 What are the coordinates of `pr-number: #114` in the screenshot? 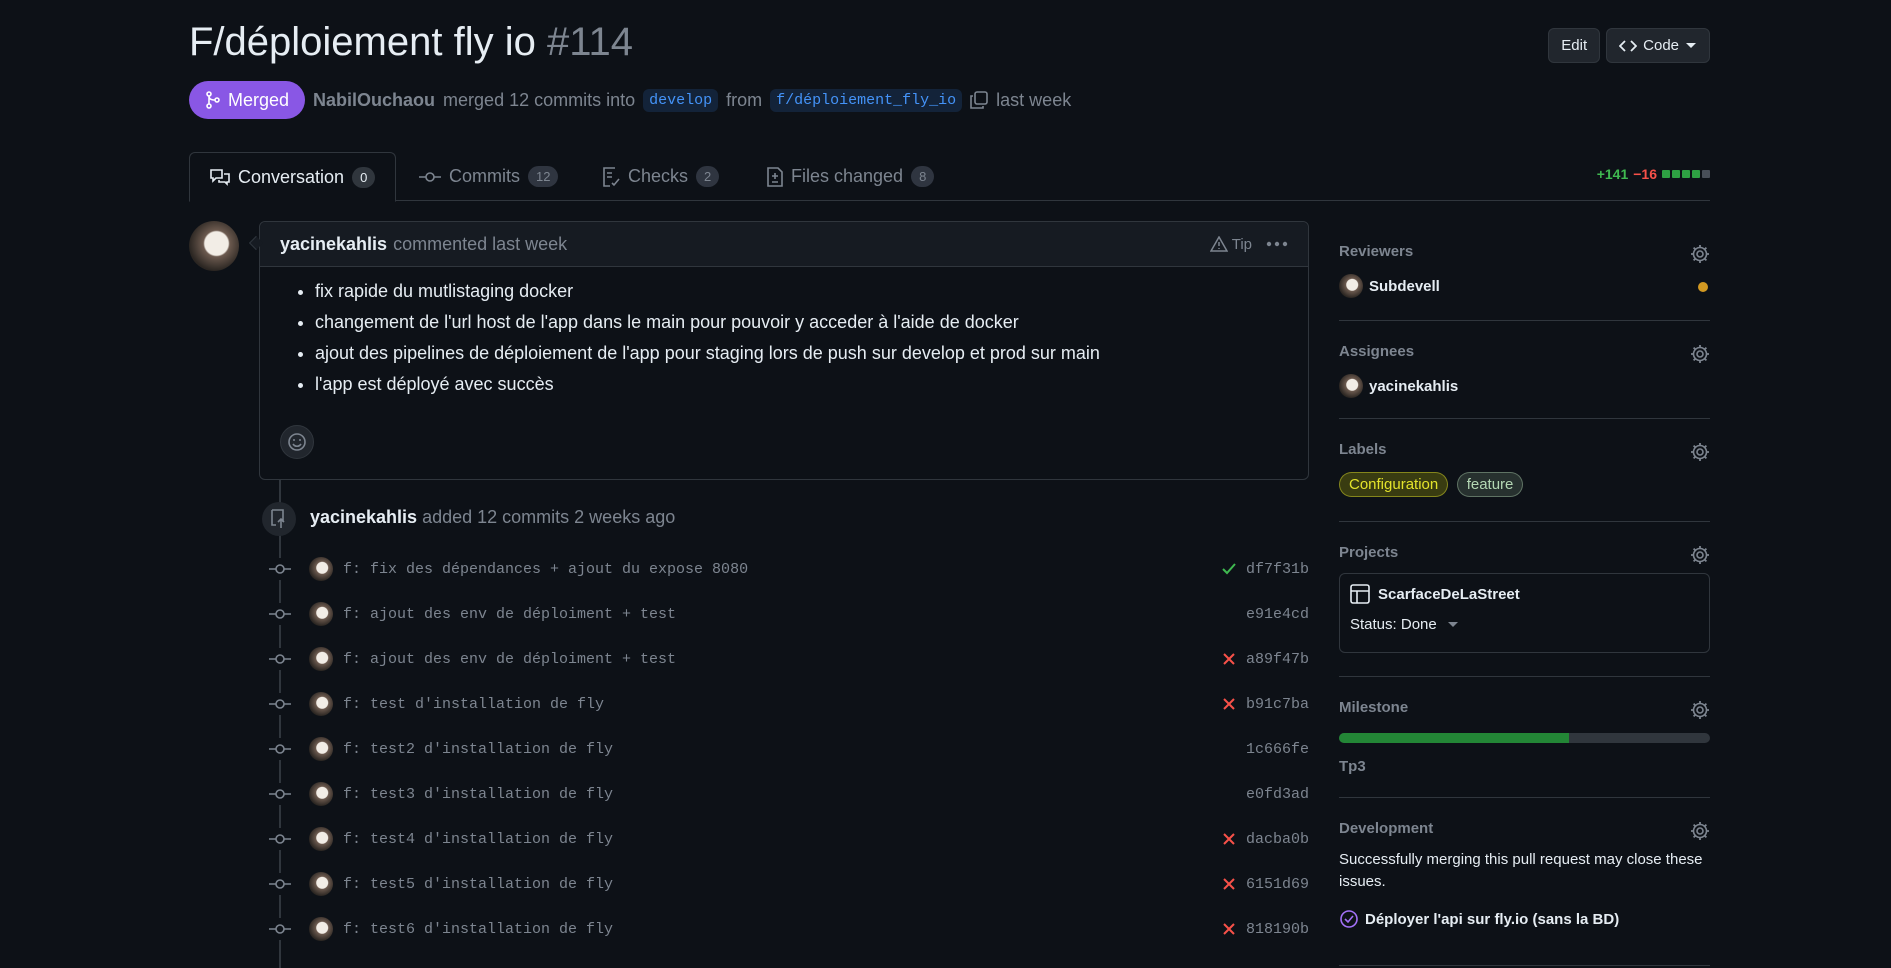 It's located at (589, 42).